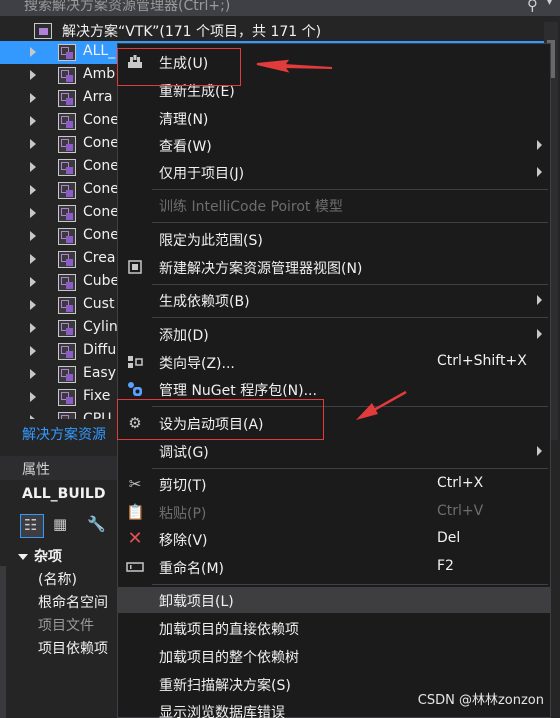  I want to click on watermark: CSDN @林林zonzon, so click(480, 700).